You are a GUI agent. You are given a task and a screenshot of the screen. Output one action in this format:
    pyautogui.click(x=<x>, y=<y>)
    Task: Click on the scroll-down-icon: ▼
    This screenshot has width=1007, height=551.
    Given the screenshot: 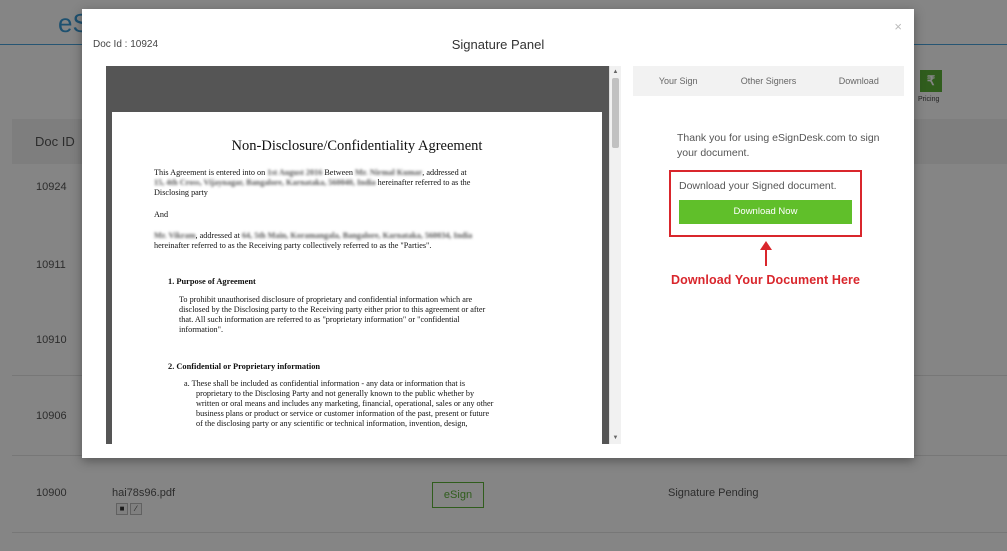 What is the action you would take?
    pyautogui.click(x=615, y=438)
    